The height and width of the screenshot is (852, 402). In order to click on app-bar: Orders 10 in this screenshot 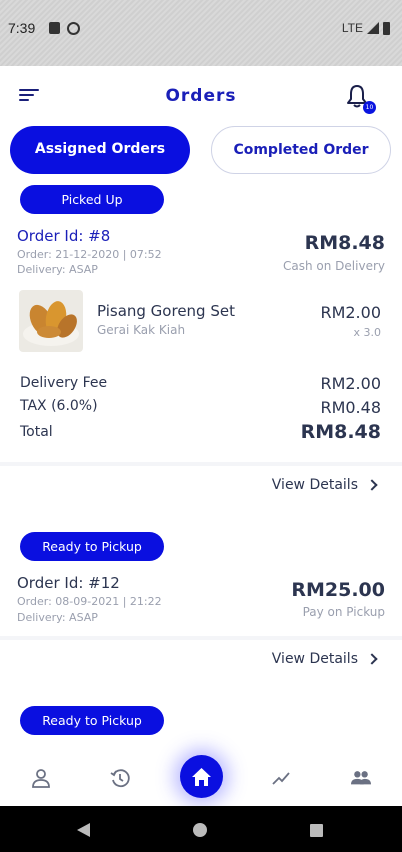, I will do `click(201, 96)`.